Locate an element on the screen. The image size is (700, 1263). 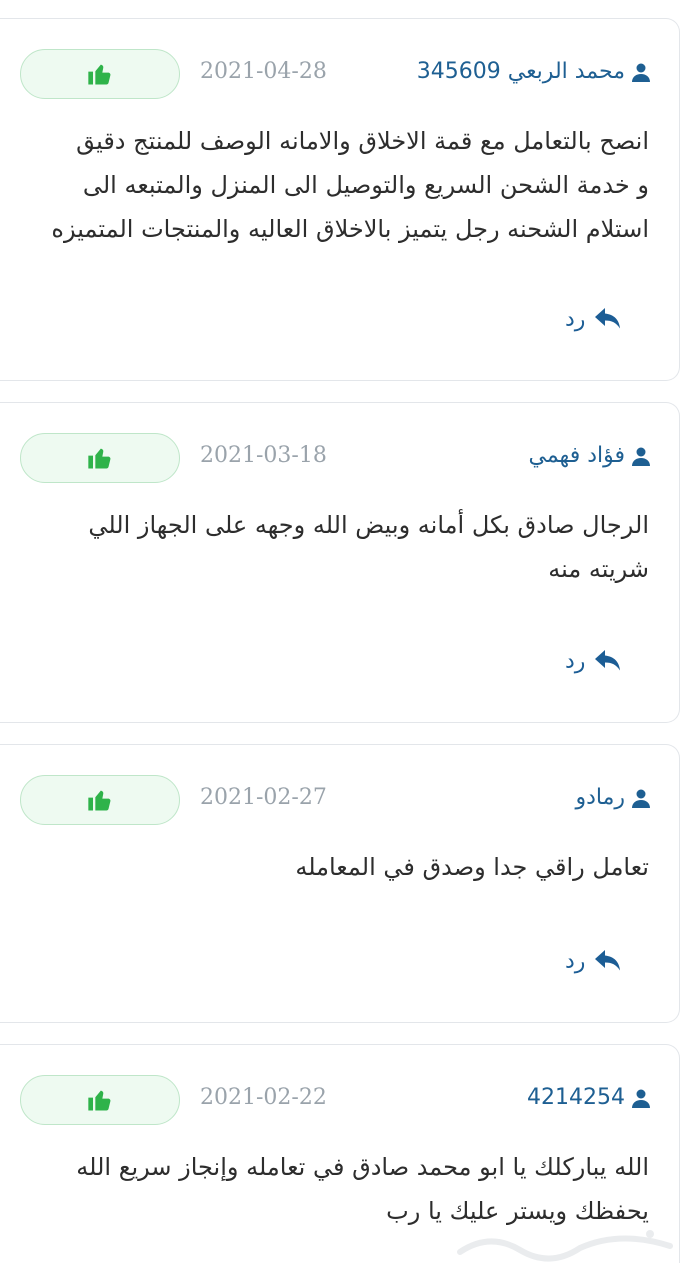
author-name: 4214254 is located at coordinates (576, 1097).